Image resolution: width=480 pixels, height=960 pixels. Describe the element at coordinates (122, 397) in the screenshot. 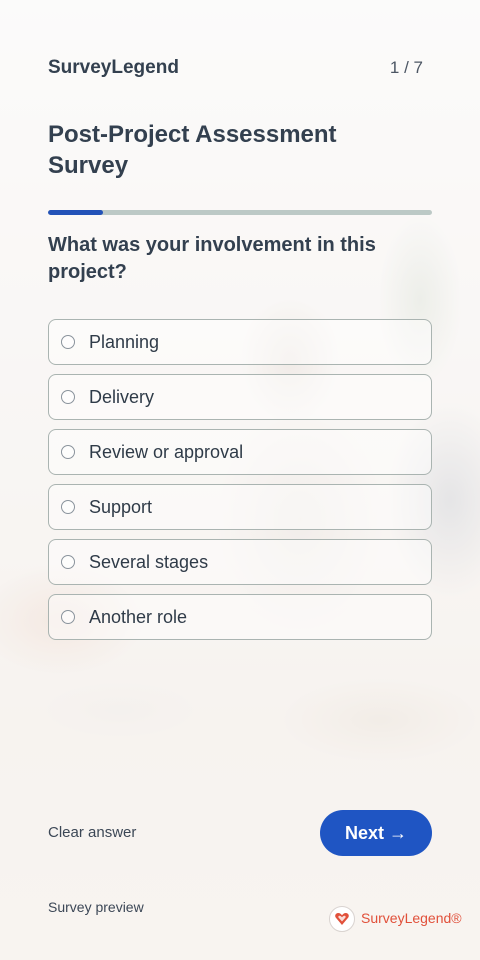

I see `option-label: Delivery` at that location.